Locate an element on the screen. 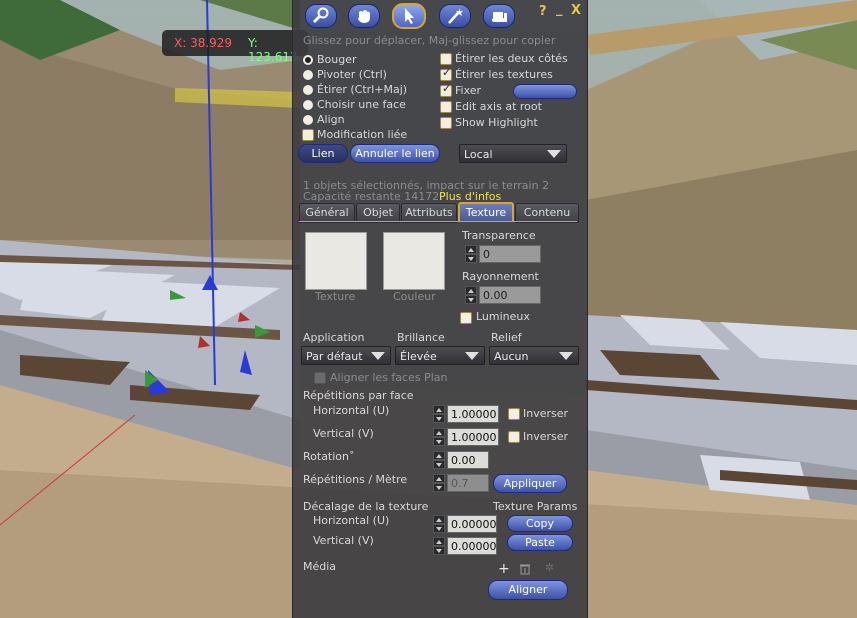 This screenshot has height=618, width=857. radio-label: Choisir une face is located at coordinates (361, 104).